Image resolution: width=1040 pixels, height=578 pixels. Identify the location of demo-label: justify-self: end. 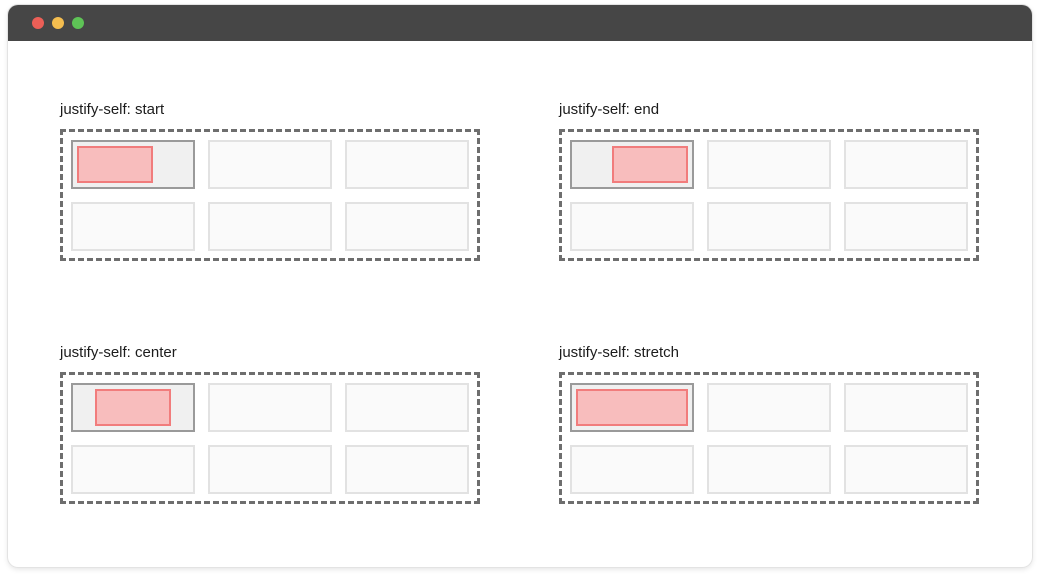
(609, 109).